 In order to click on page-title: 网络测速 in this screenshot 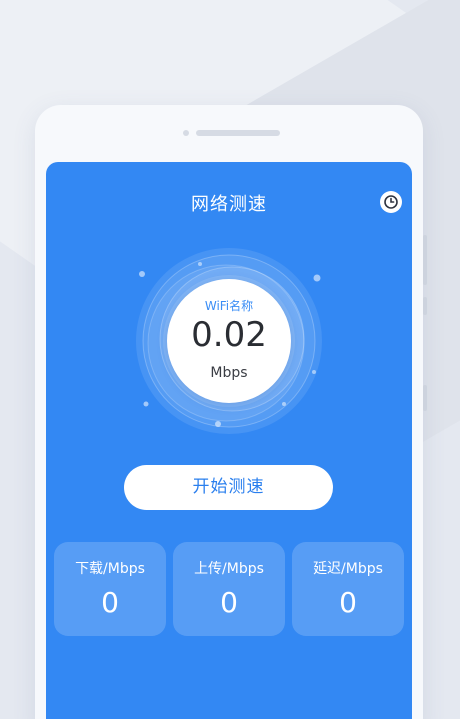, I will do `click(229, 204)`.